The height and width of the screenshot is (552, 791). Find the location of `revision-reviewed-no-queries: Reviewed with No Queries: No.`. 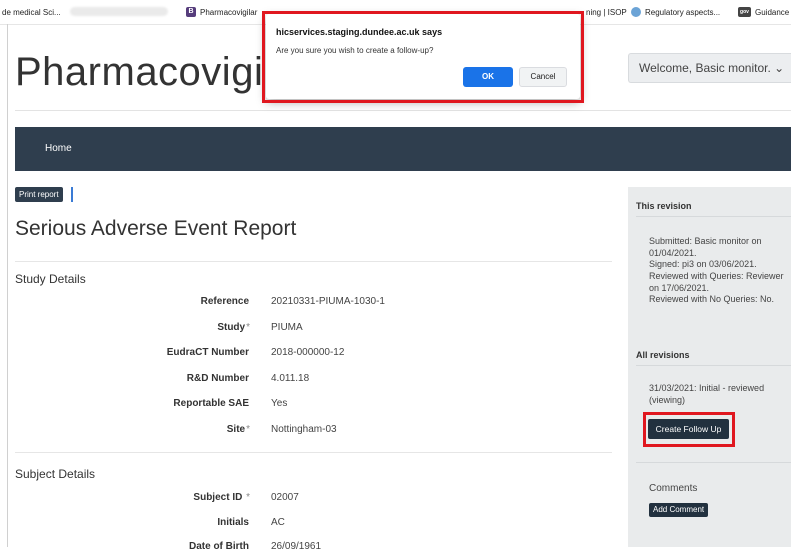

revision-reviewed-no-queries: Reviewed with No Queries: No. is located at coordinates (712, 299).